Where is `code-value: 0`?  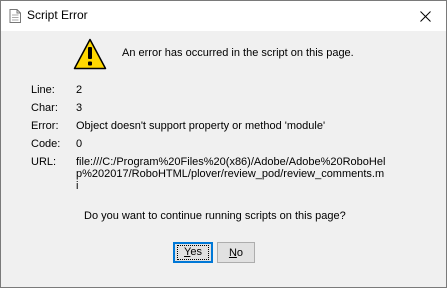
code-value: 0 is located at coordinates (79, 144).